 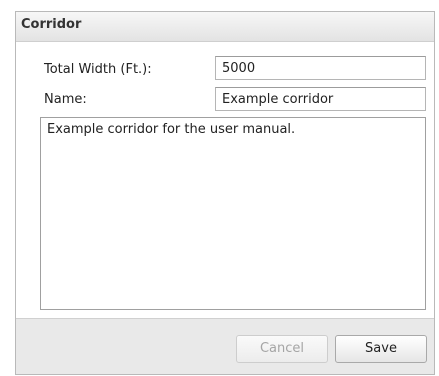 I want to click on total-width-label: Total Width (Ft.):, so click(x=98, y=69).